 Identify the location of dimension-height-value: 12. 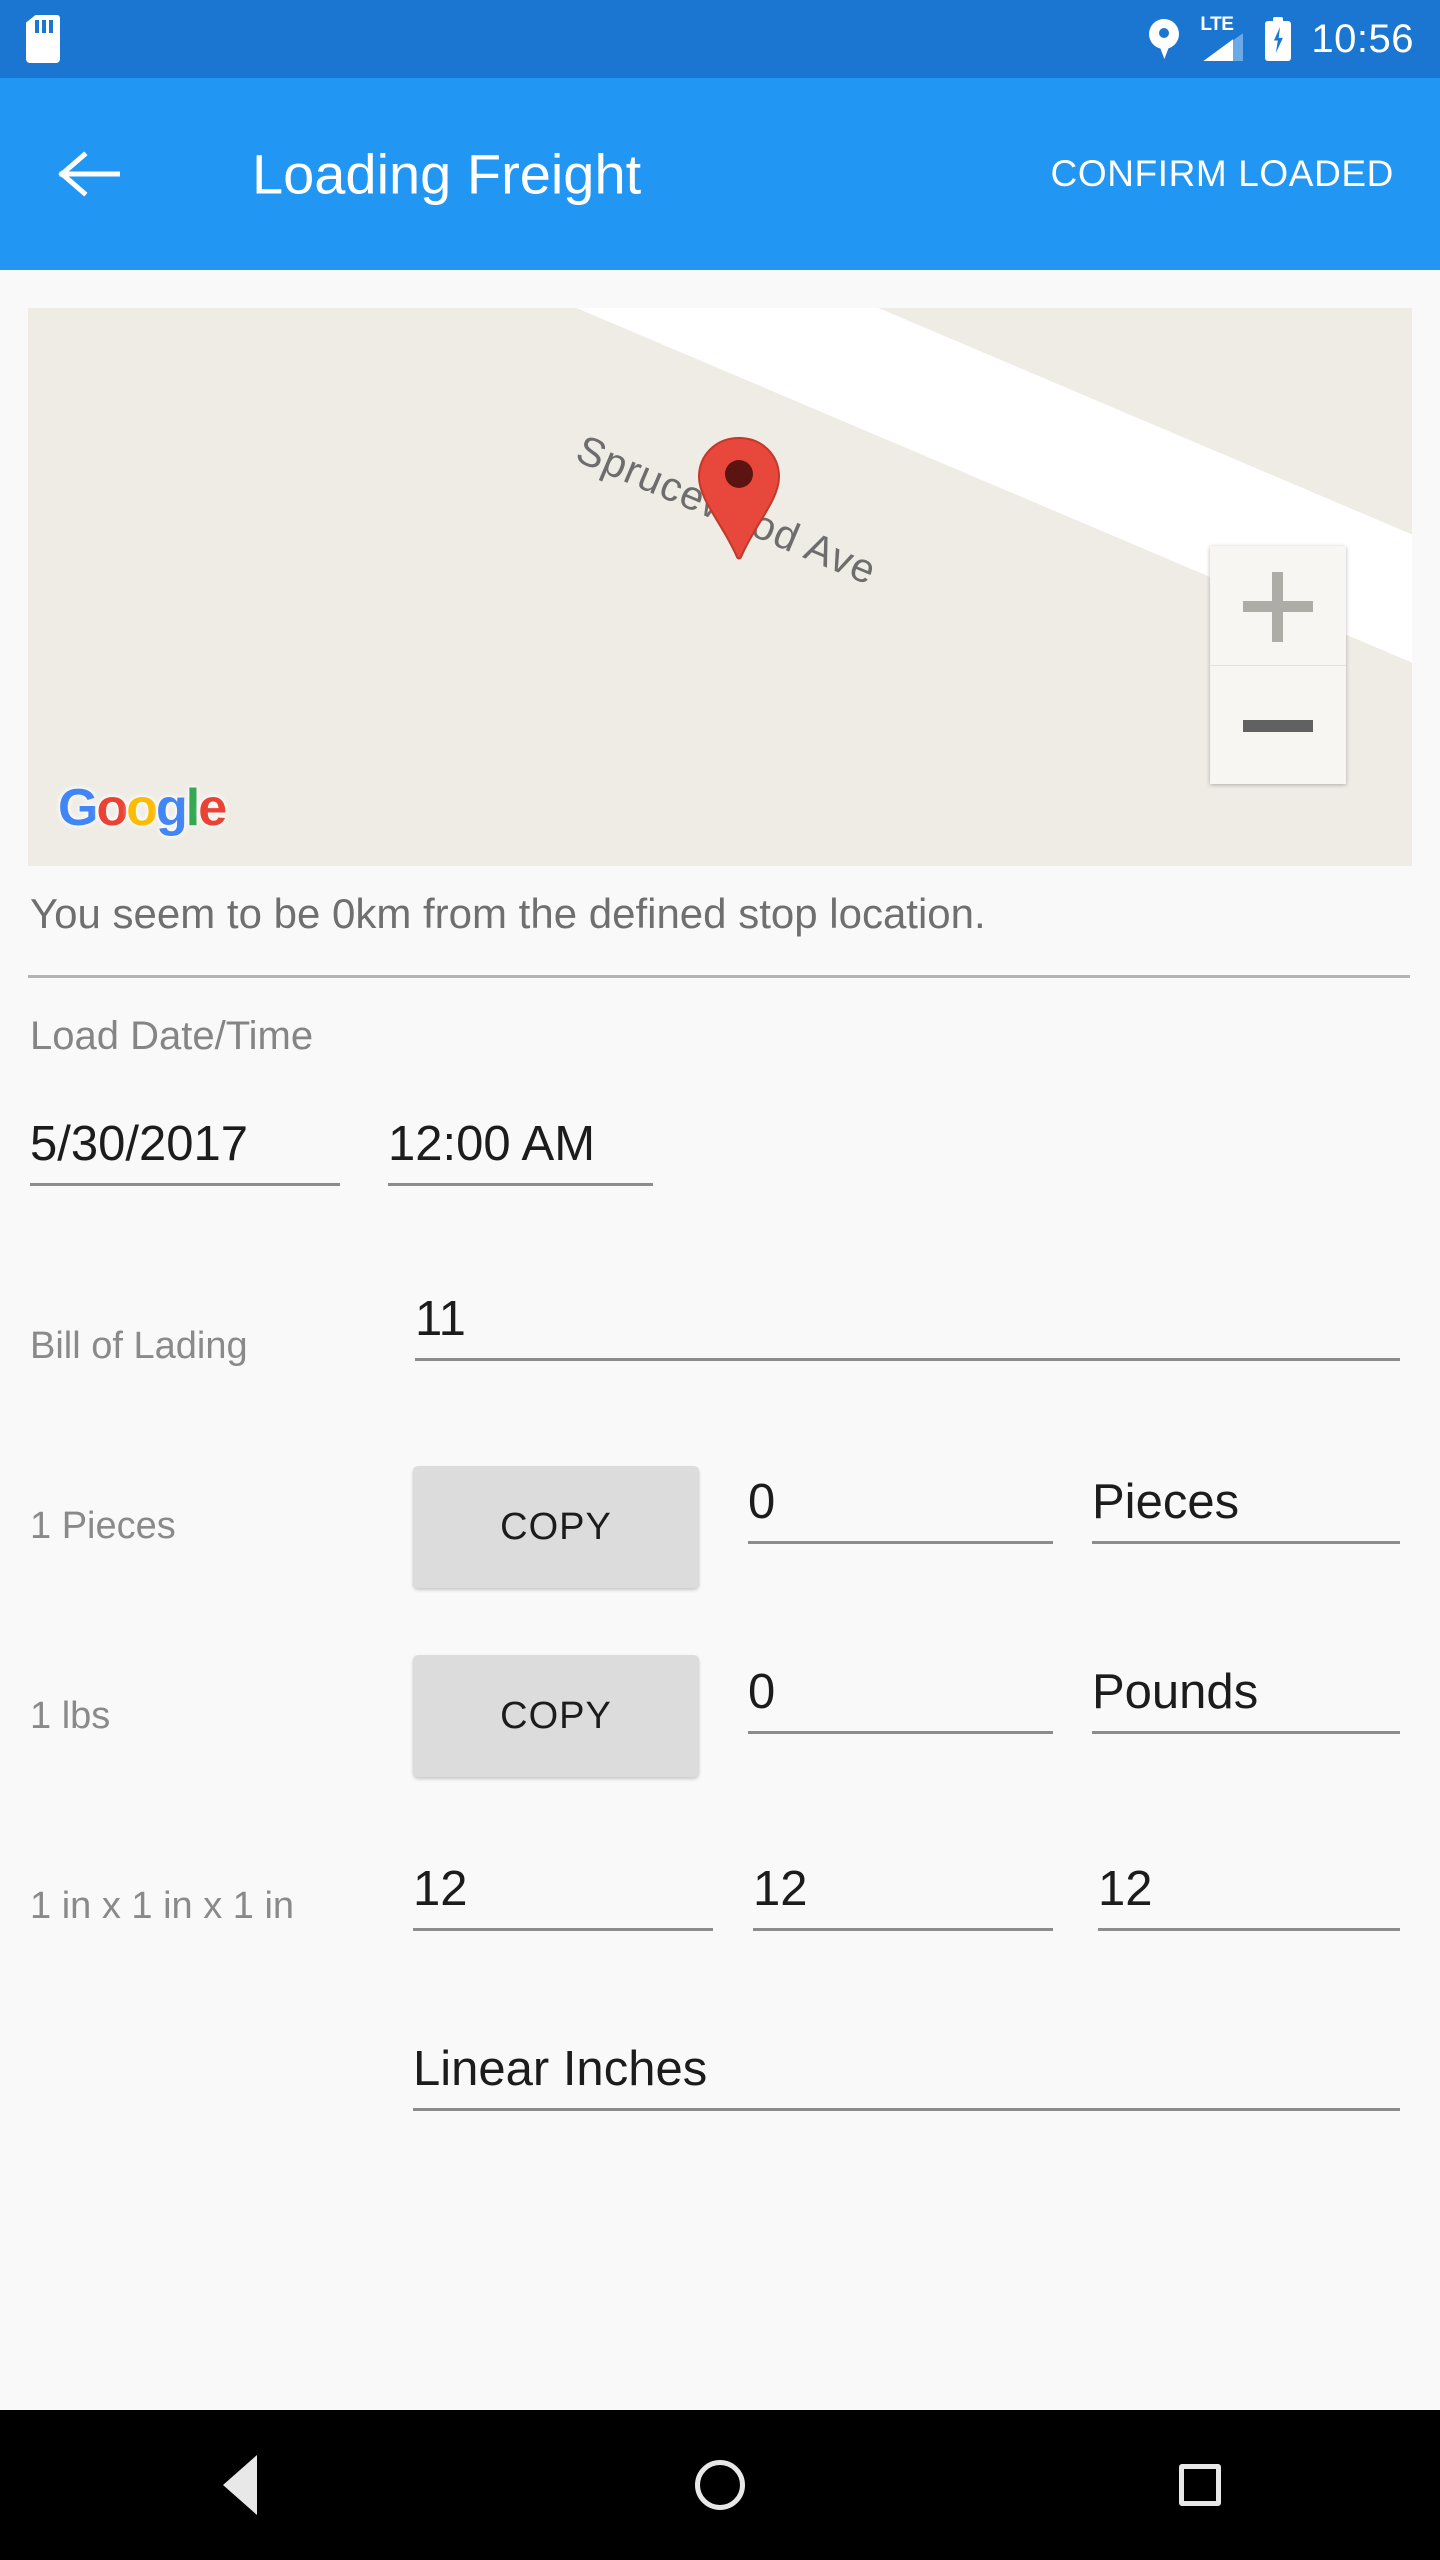
(1125, 1889).